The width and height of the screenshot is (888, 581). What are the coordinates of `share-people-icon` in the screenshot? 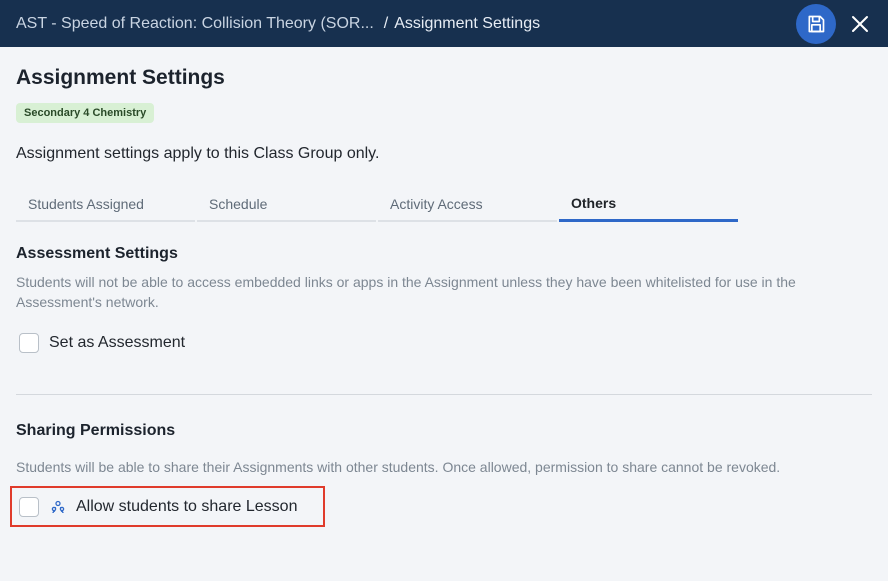 It's located at (58, 507).